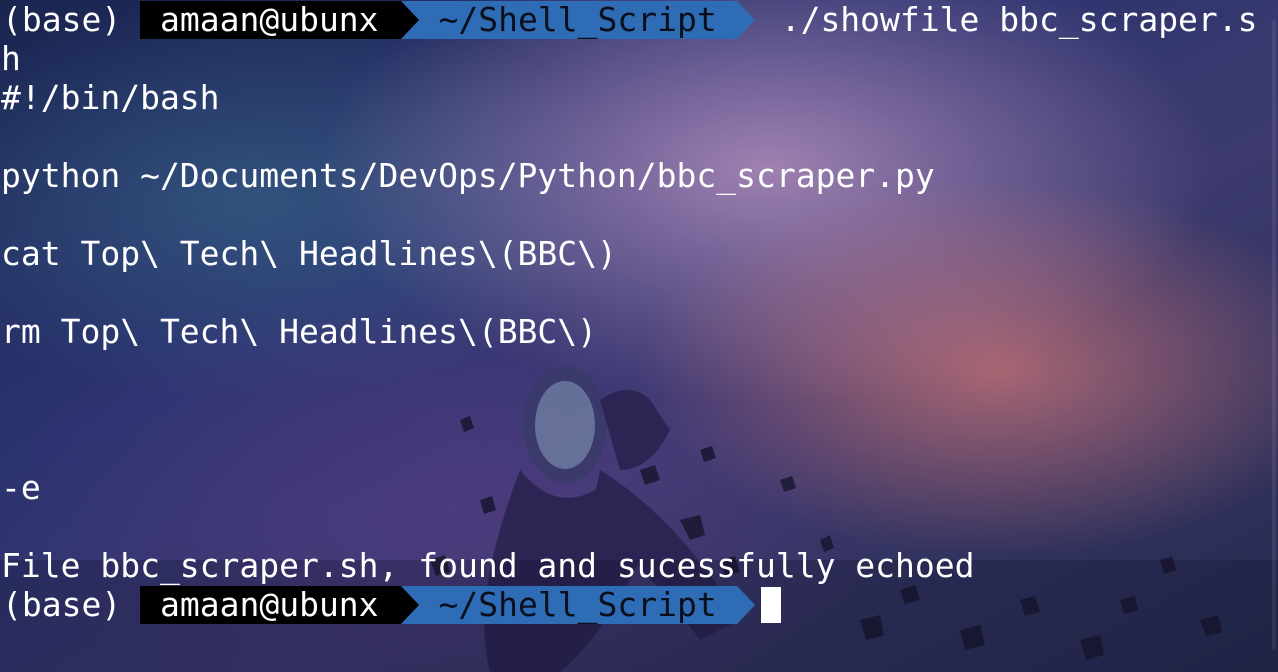 This screenshot has height=672, width=1278. I want to click on output-line: -e, so click(21, 487).